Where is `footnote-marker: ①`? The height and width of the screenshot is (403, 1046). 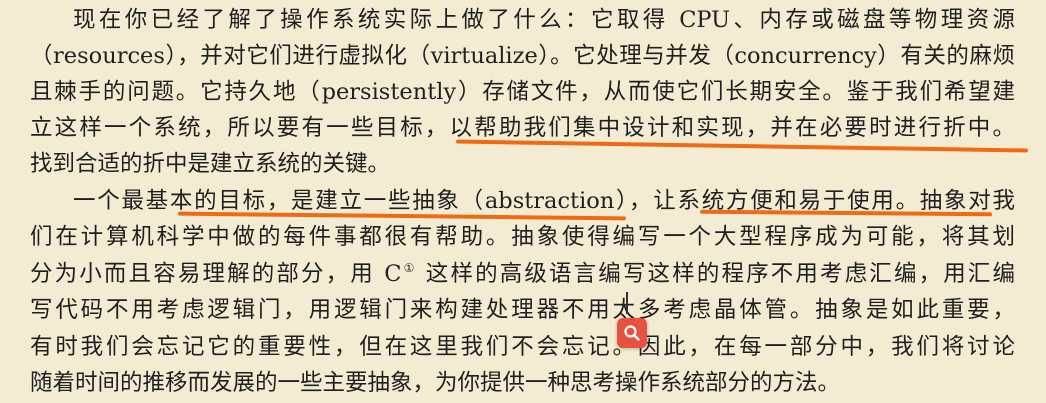 footnote-marker: ① is located at coordinates (408, 268).